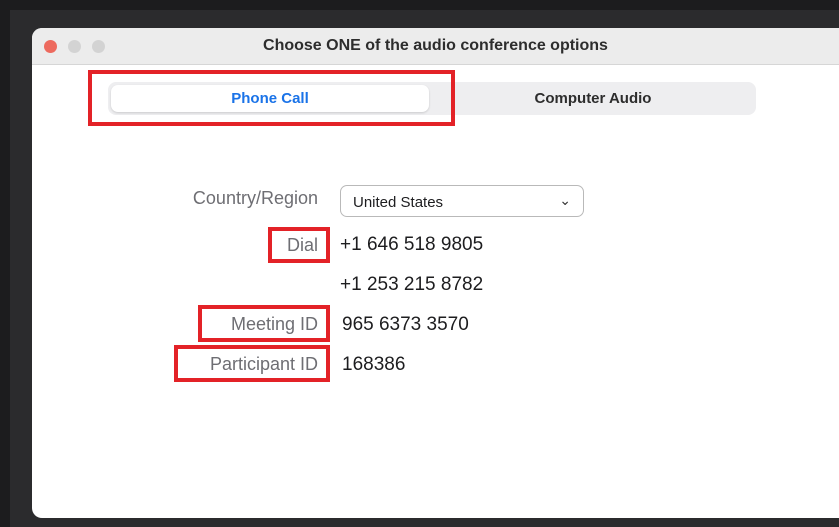 The image size is (839, 527). What do you see at coordinates (274, 324) in the screenshot?
I see `meeting-id-label: Meeting ID` at bounding box center [274, 324].